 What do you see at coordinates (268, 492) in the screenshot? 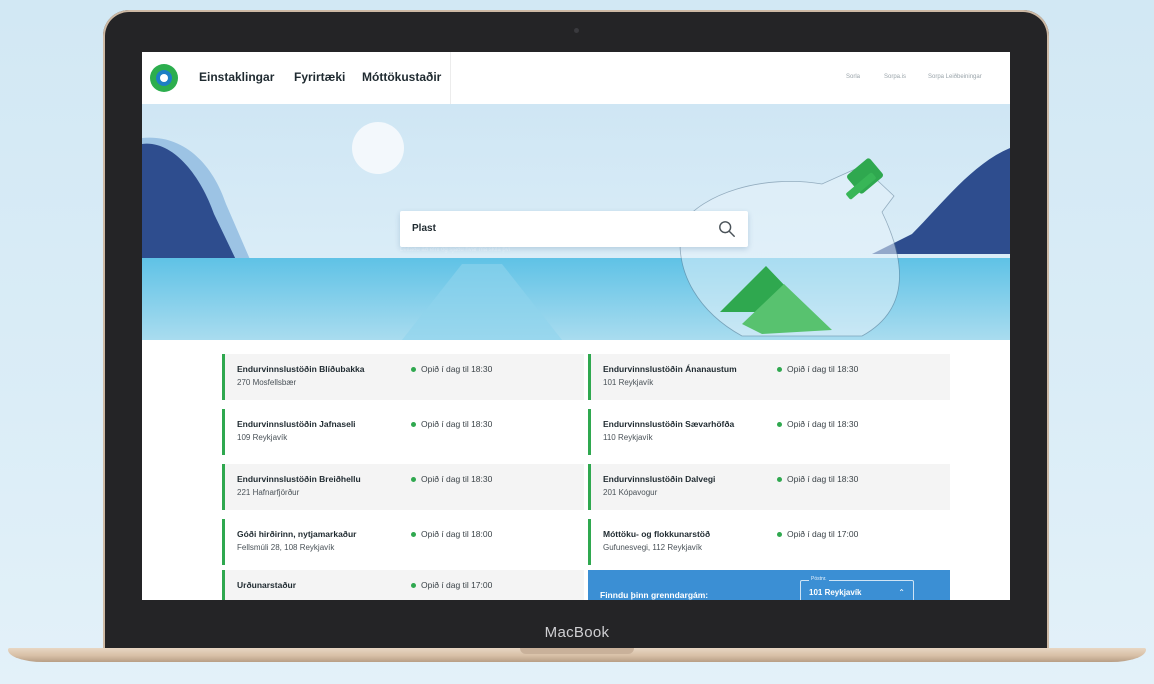
I see `location-address: 221 Hafnarfjörður` at bounding box center [268, 492].